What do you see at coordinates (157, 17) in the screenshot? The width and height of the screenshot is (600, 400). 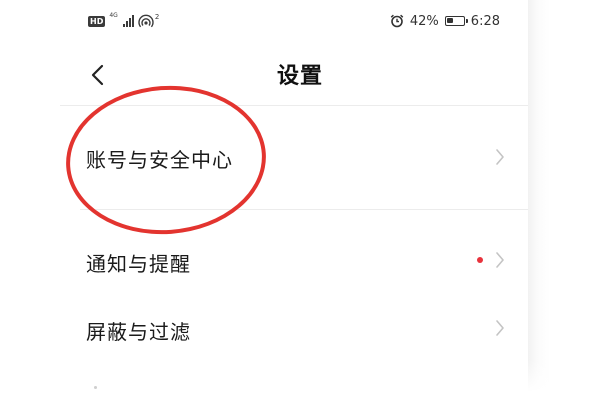 I see `hotspot-count: 2` at bounding box center [157, 17].